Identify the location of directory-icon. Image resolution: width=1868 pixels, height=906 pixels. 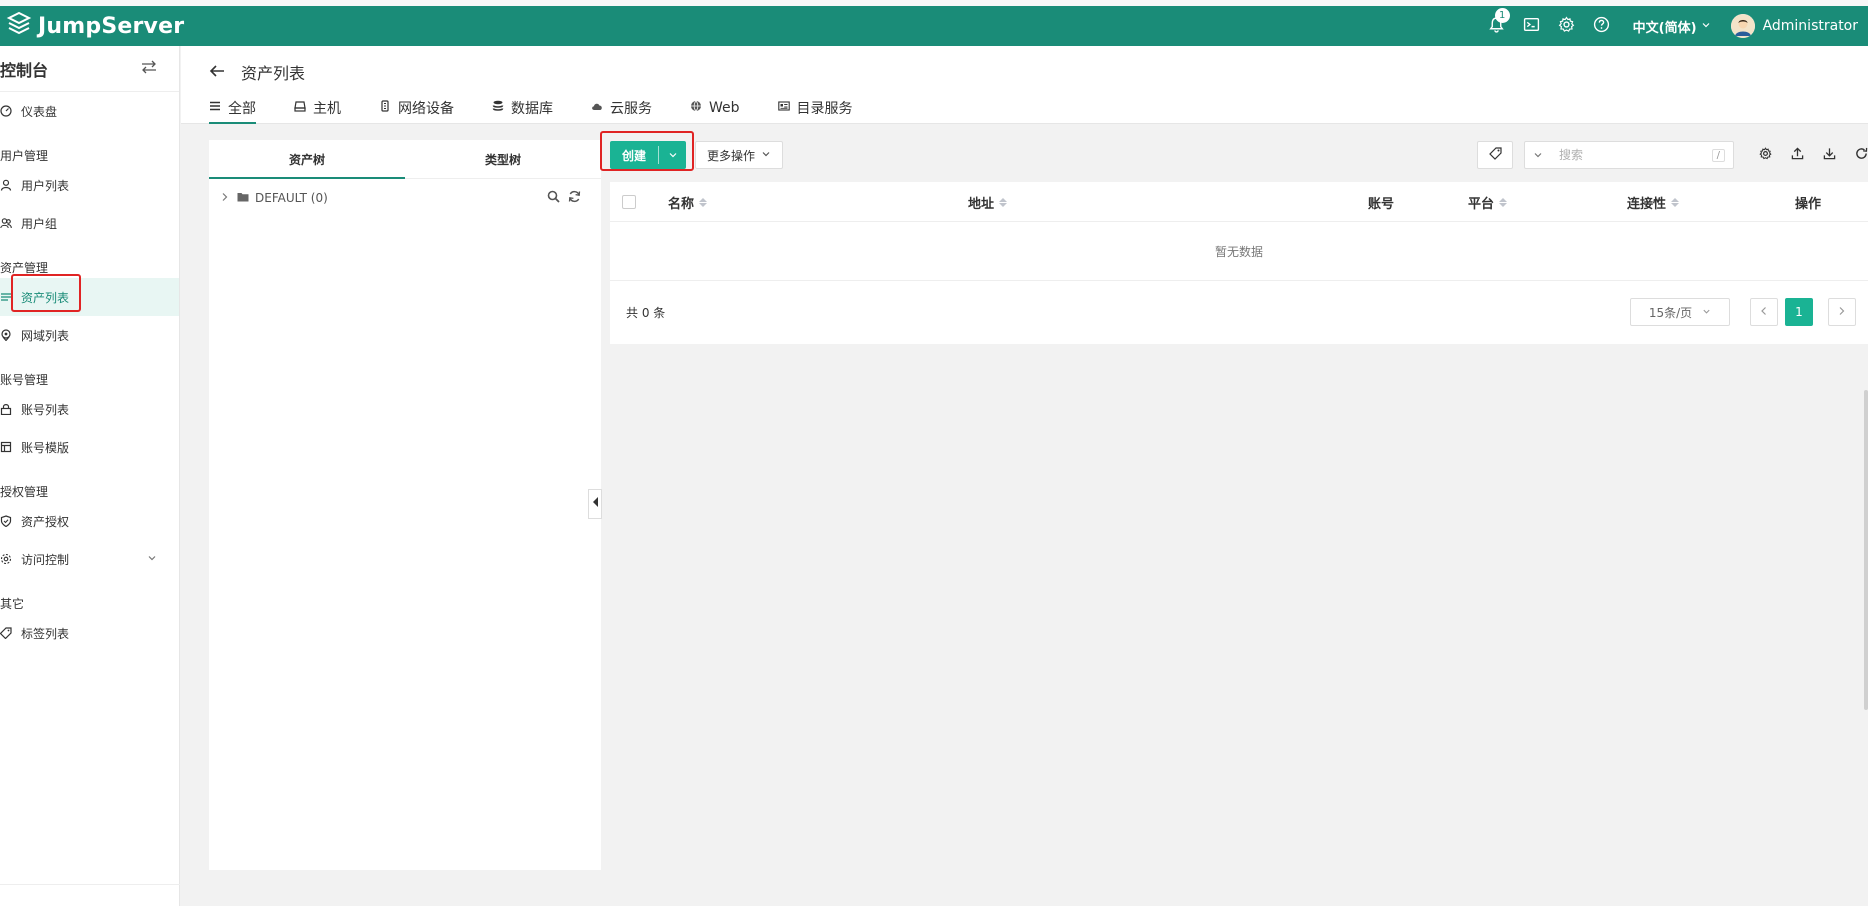
(783, 108).